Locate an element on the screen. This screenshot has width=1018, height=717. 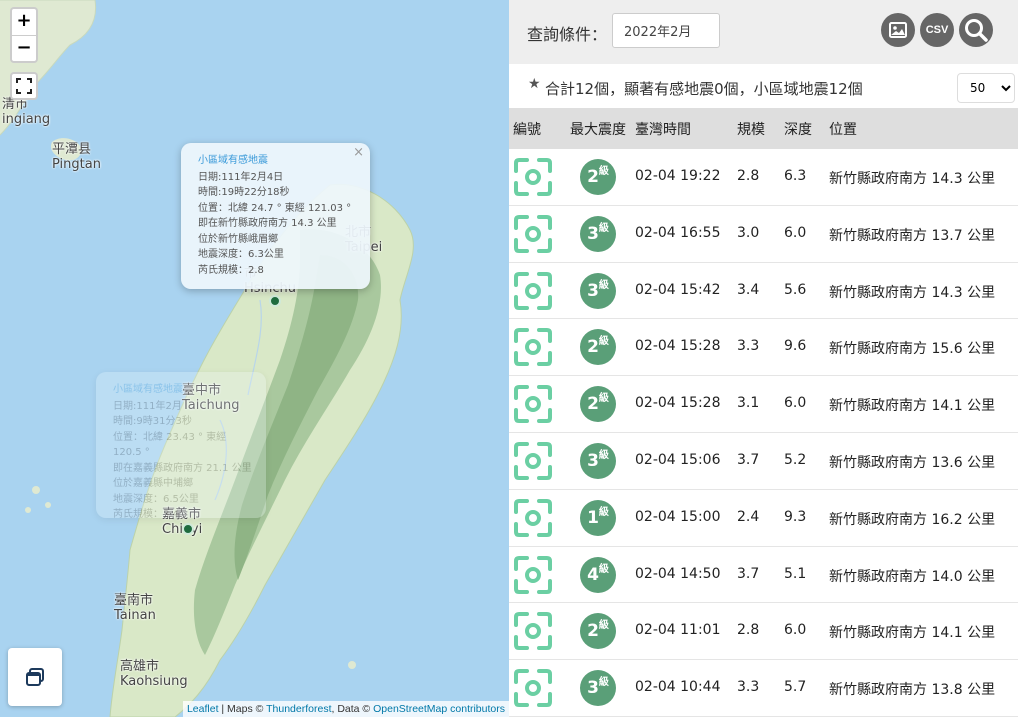
fullscreen-icon is located at coordinates (24, 86).